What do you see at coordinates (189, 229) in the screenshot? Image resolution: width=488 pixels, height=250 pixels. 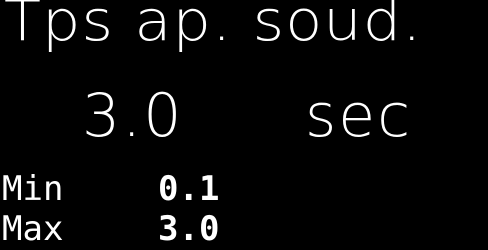 I see `max-limit-value: 3.0` at bounding box center [189, 229].